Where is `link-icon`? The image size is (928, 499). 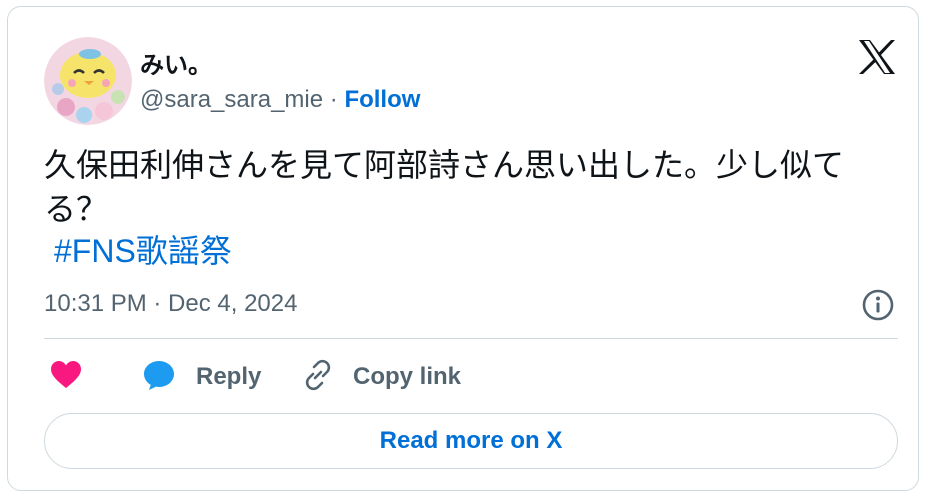 link-icon is located at coordinates (318, 377).